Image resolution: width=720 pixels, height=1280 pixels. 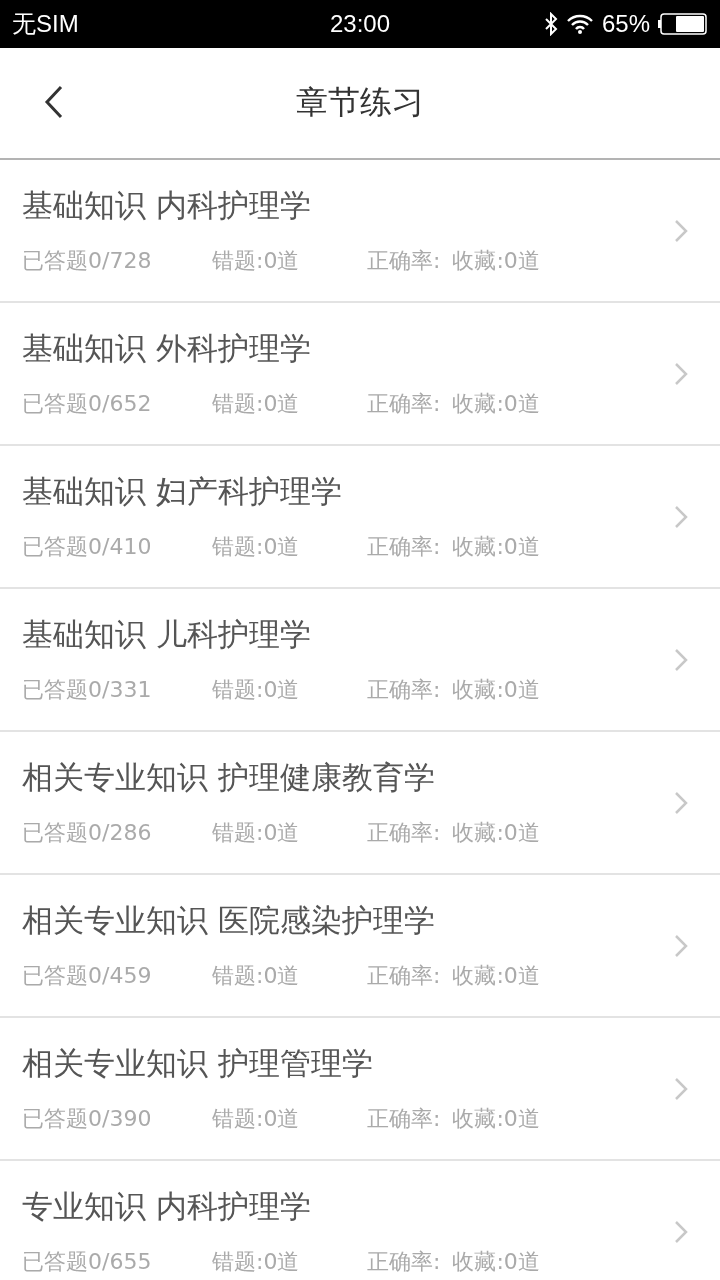 What do you see at coordinates (198, 1062) in the screenshot?
I see `chapter-title: 相关专业知识 护理管理学` at bounding box center [198, 1062].